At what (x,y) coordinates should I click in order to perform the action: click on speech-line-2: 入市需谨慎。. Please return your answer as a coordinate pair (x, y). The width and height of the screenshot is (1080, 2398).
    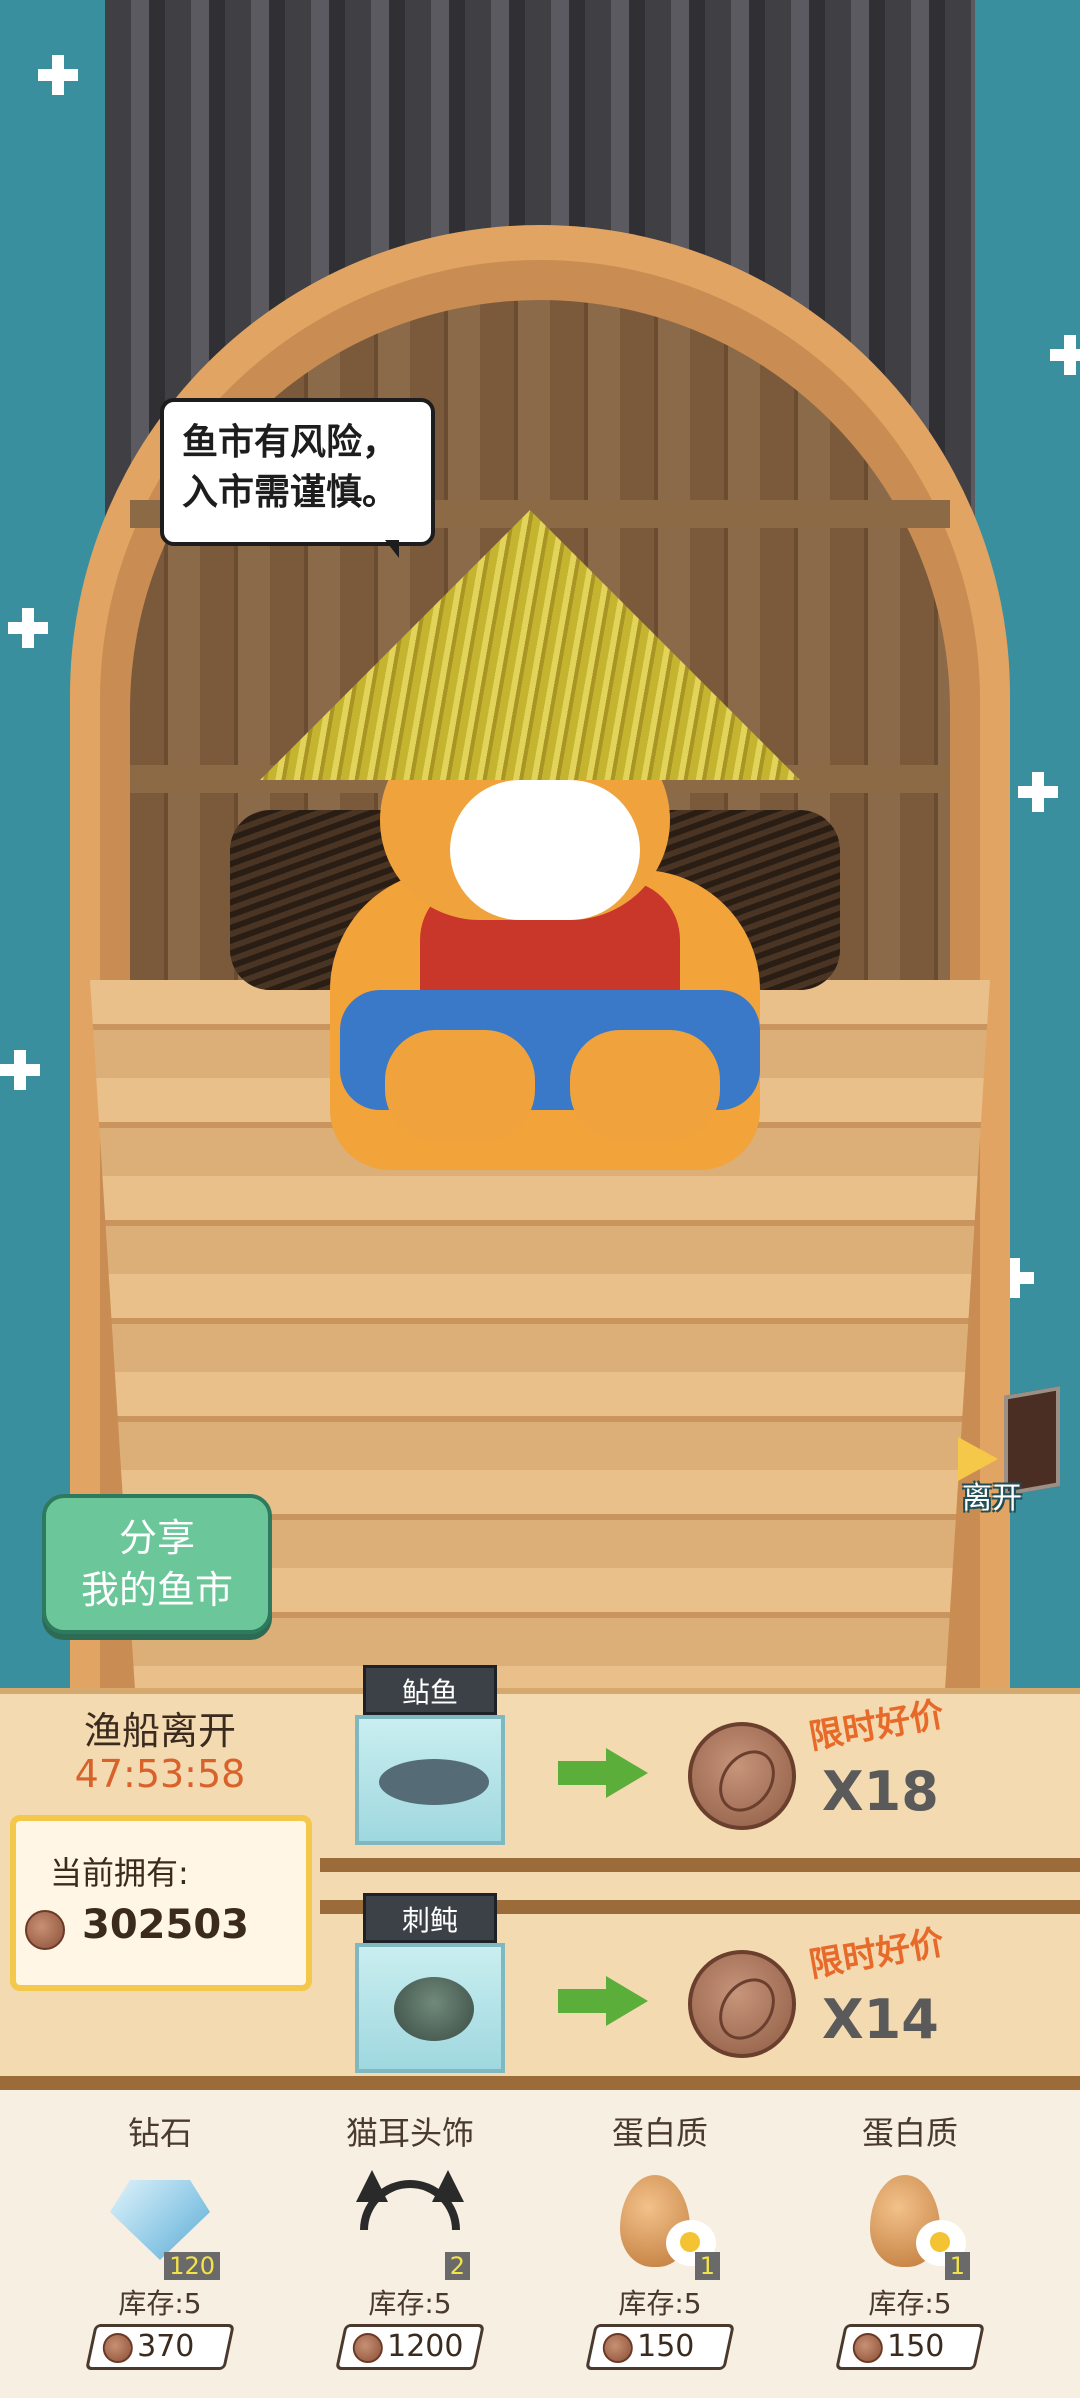
    Looking at the image, I should click on (290, 492).